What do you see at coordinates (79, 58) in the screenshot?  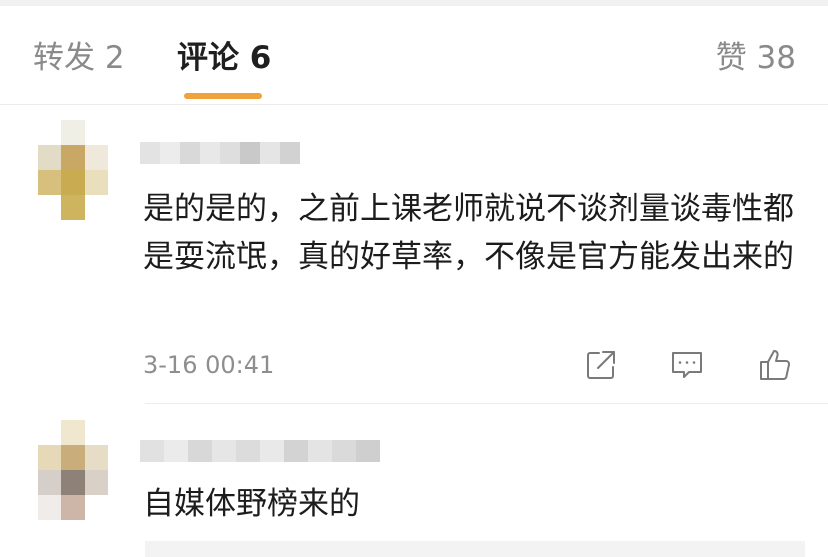 I see `tab-repost: 转发 2` at bounding box center [79, 58].